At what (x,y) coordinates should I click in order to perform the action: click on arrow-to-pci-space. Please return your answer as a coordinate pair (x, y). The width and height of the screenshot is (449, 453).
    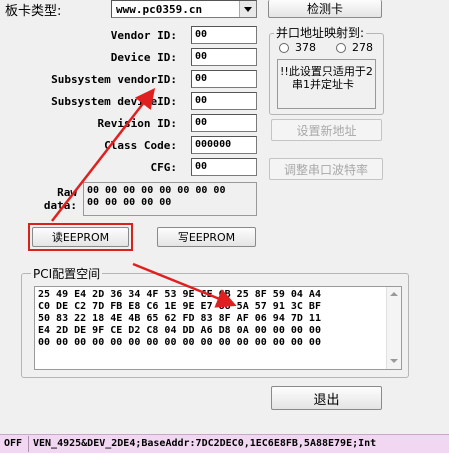
    Looking at the image, I should click on (184, 285).